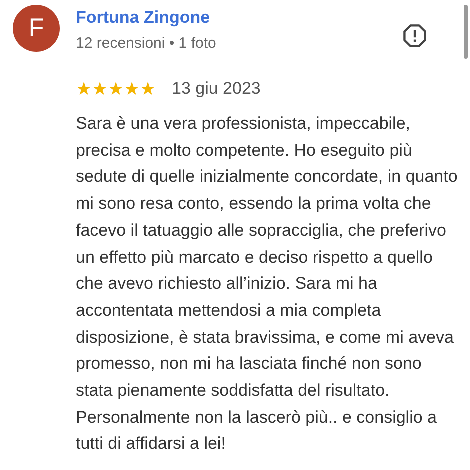 This screenshot has height=470, width=470. Describe the element at coordinates (146, 43) in the screenshot. I see `author-meta: 12 recensioni • 1 foto` at that location.